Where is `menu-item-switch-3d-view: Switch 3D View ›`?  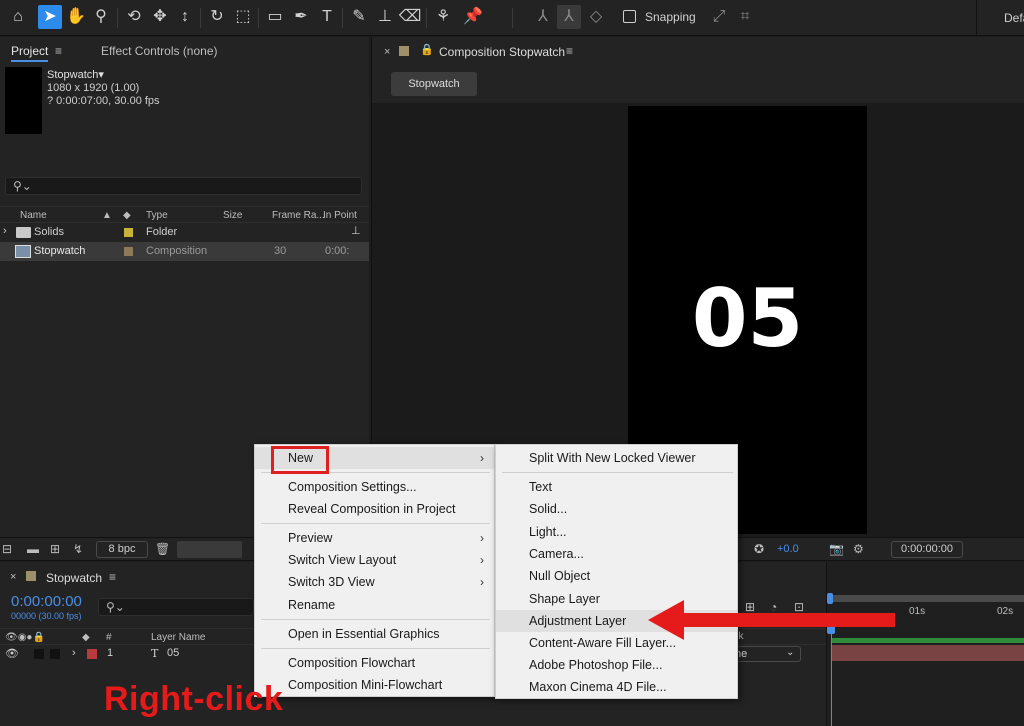
menu-item-switch-3d-view: Switch 3D View › is located at coordinates (374, 582).